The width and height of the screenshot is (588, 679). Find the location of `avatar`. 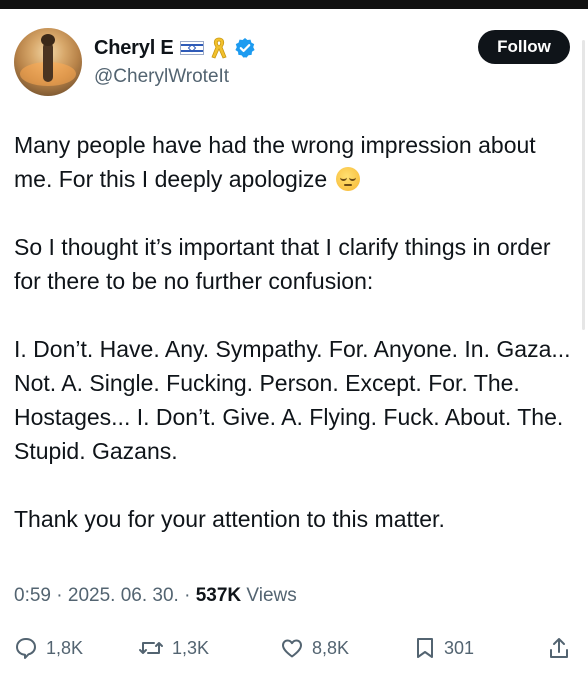

avatar is located at coordinates (48, 62).